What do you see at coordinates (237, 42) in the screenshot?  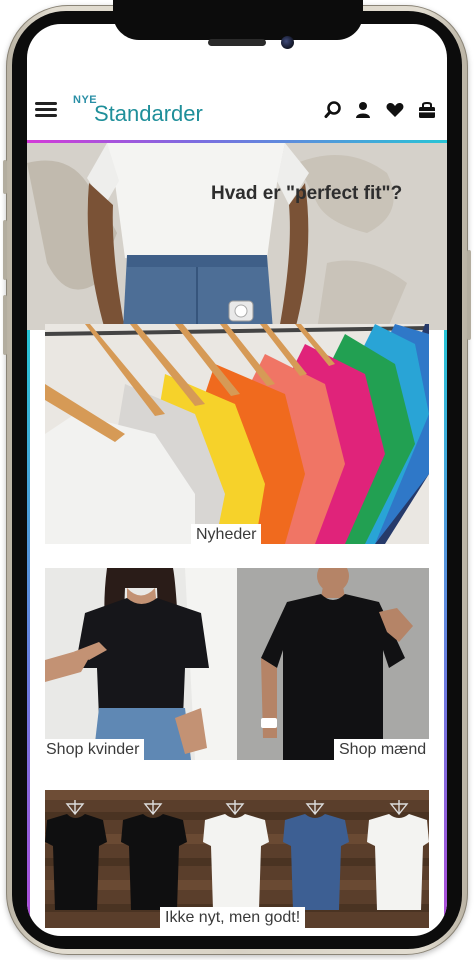 I see `phone-speaker` at bounding box center [237, 42].